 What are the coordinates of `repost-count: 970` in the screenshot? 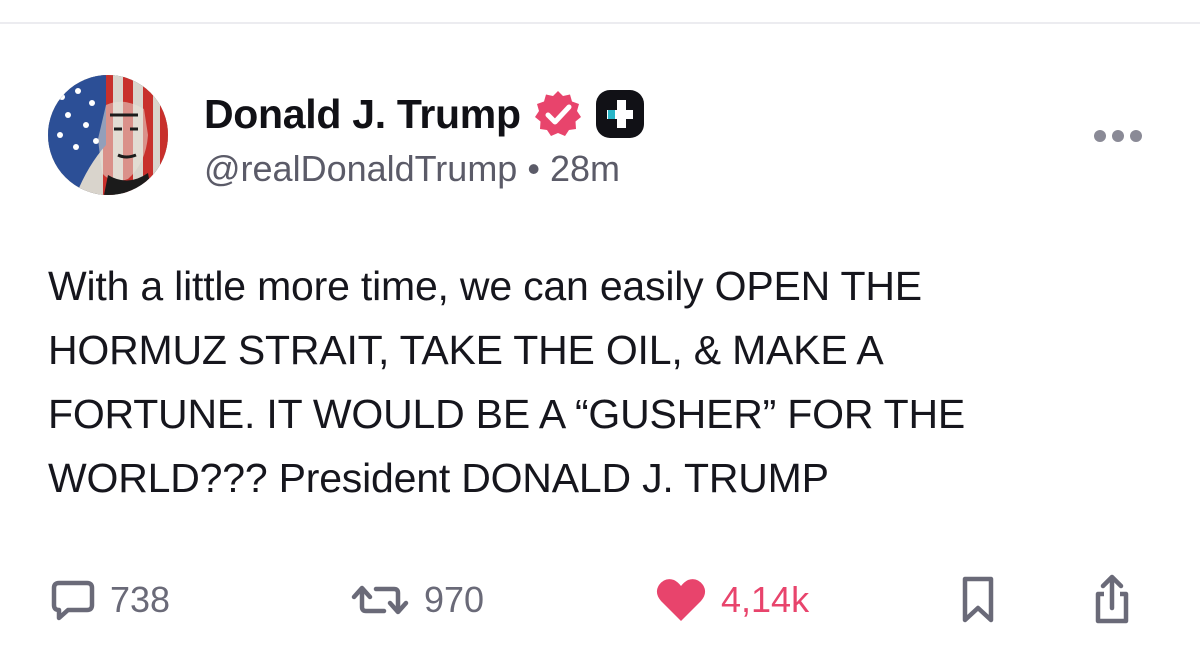 It's located at (454, 599).